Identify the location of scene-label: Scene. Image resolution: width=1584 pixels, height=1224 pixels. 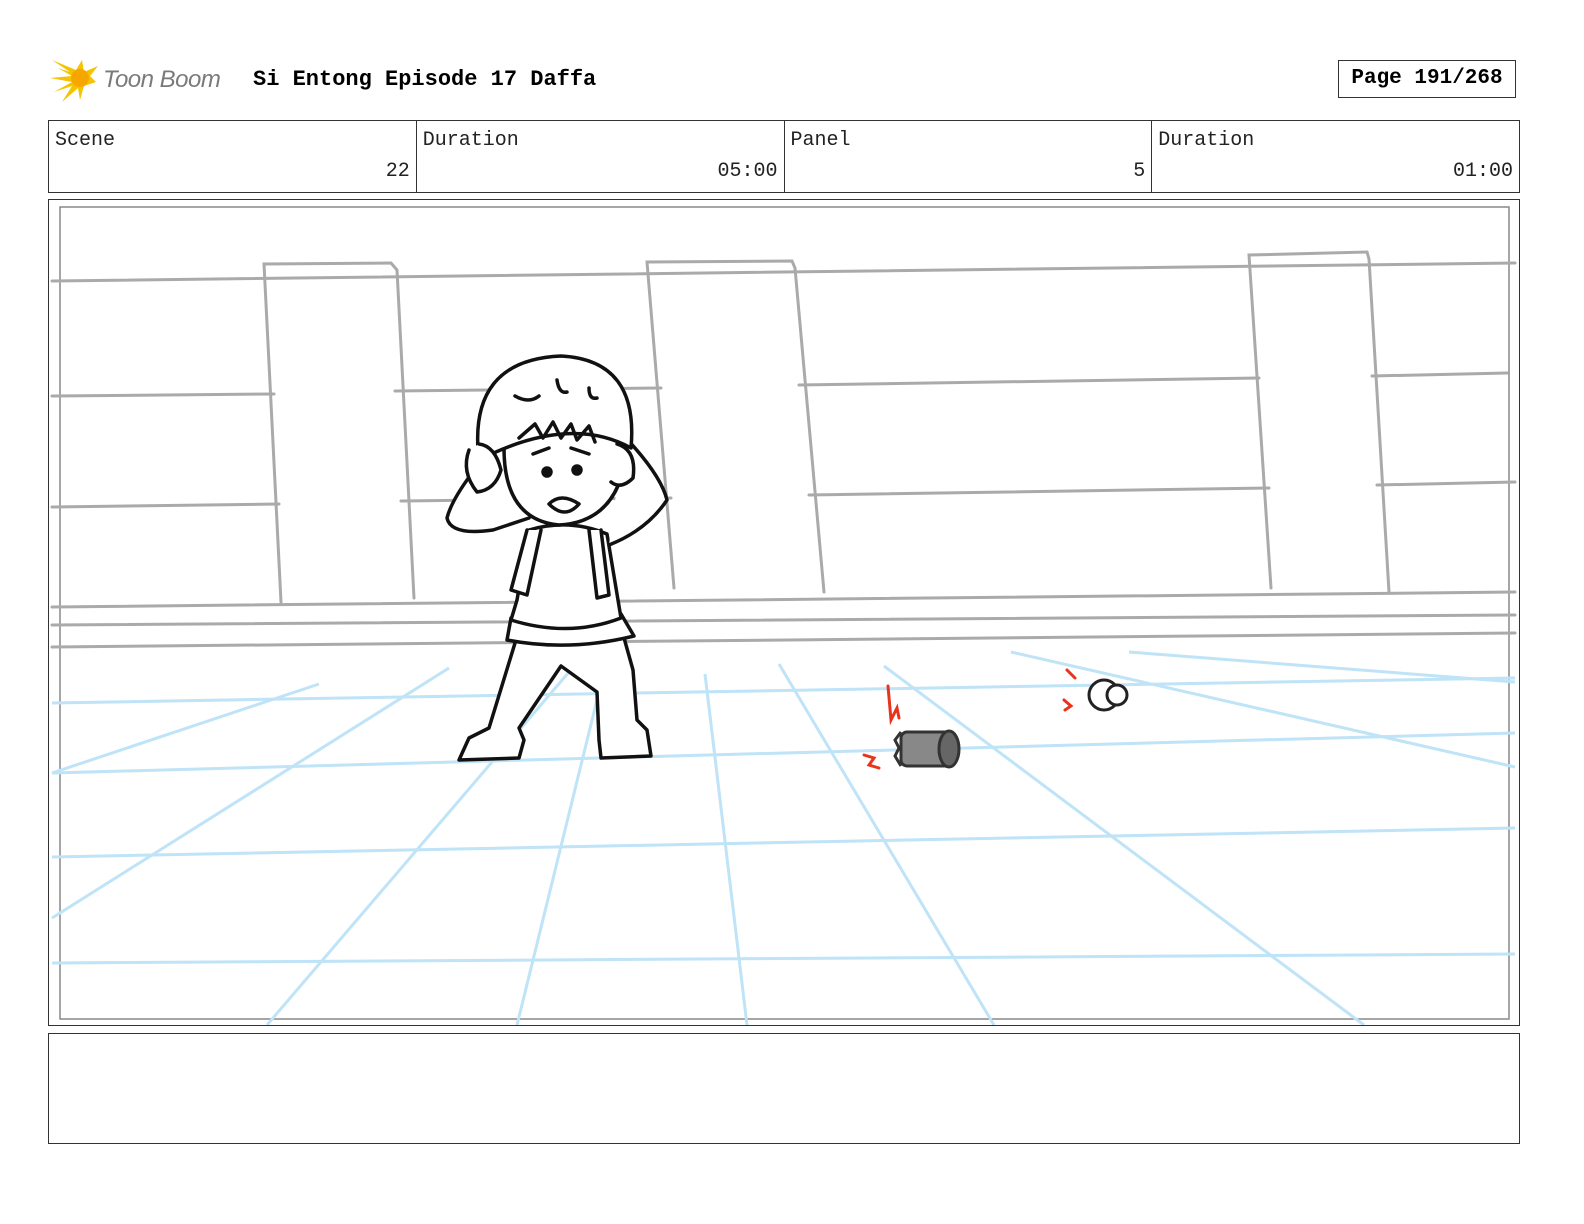
(85, 140).